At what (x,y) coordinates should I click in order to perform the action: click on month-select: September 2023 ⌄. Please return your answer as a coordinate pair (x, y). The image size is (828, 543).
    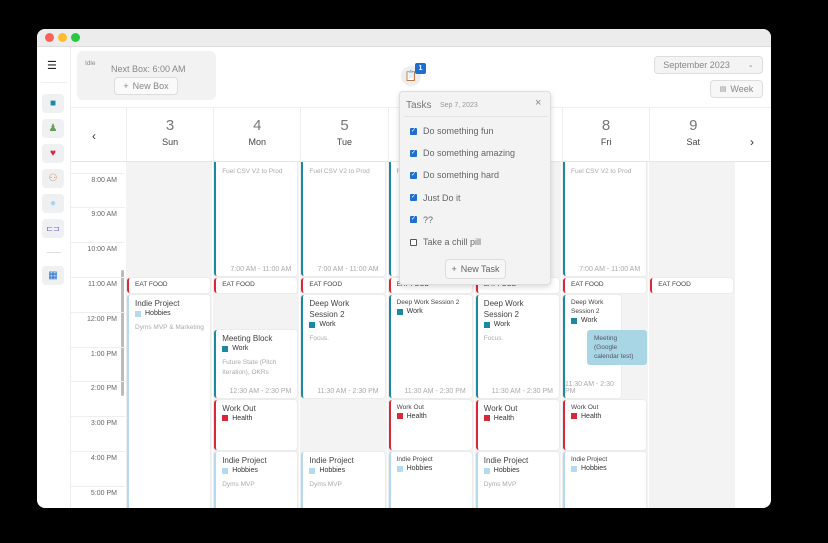
    Looking at the image, I should click on (708, 65).